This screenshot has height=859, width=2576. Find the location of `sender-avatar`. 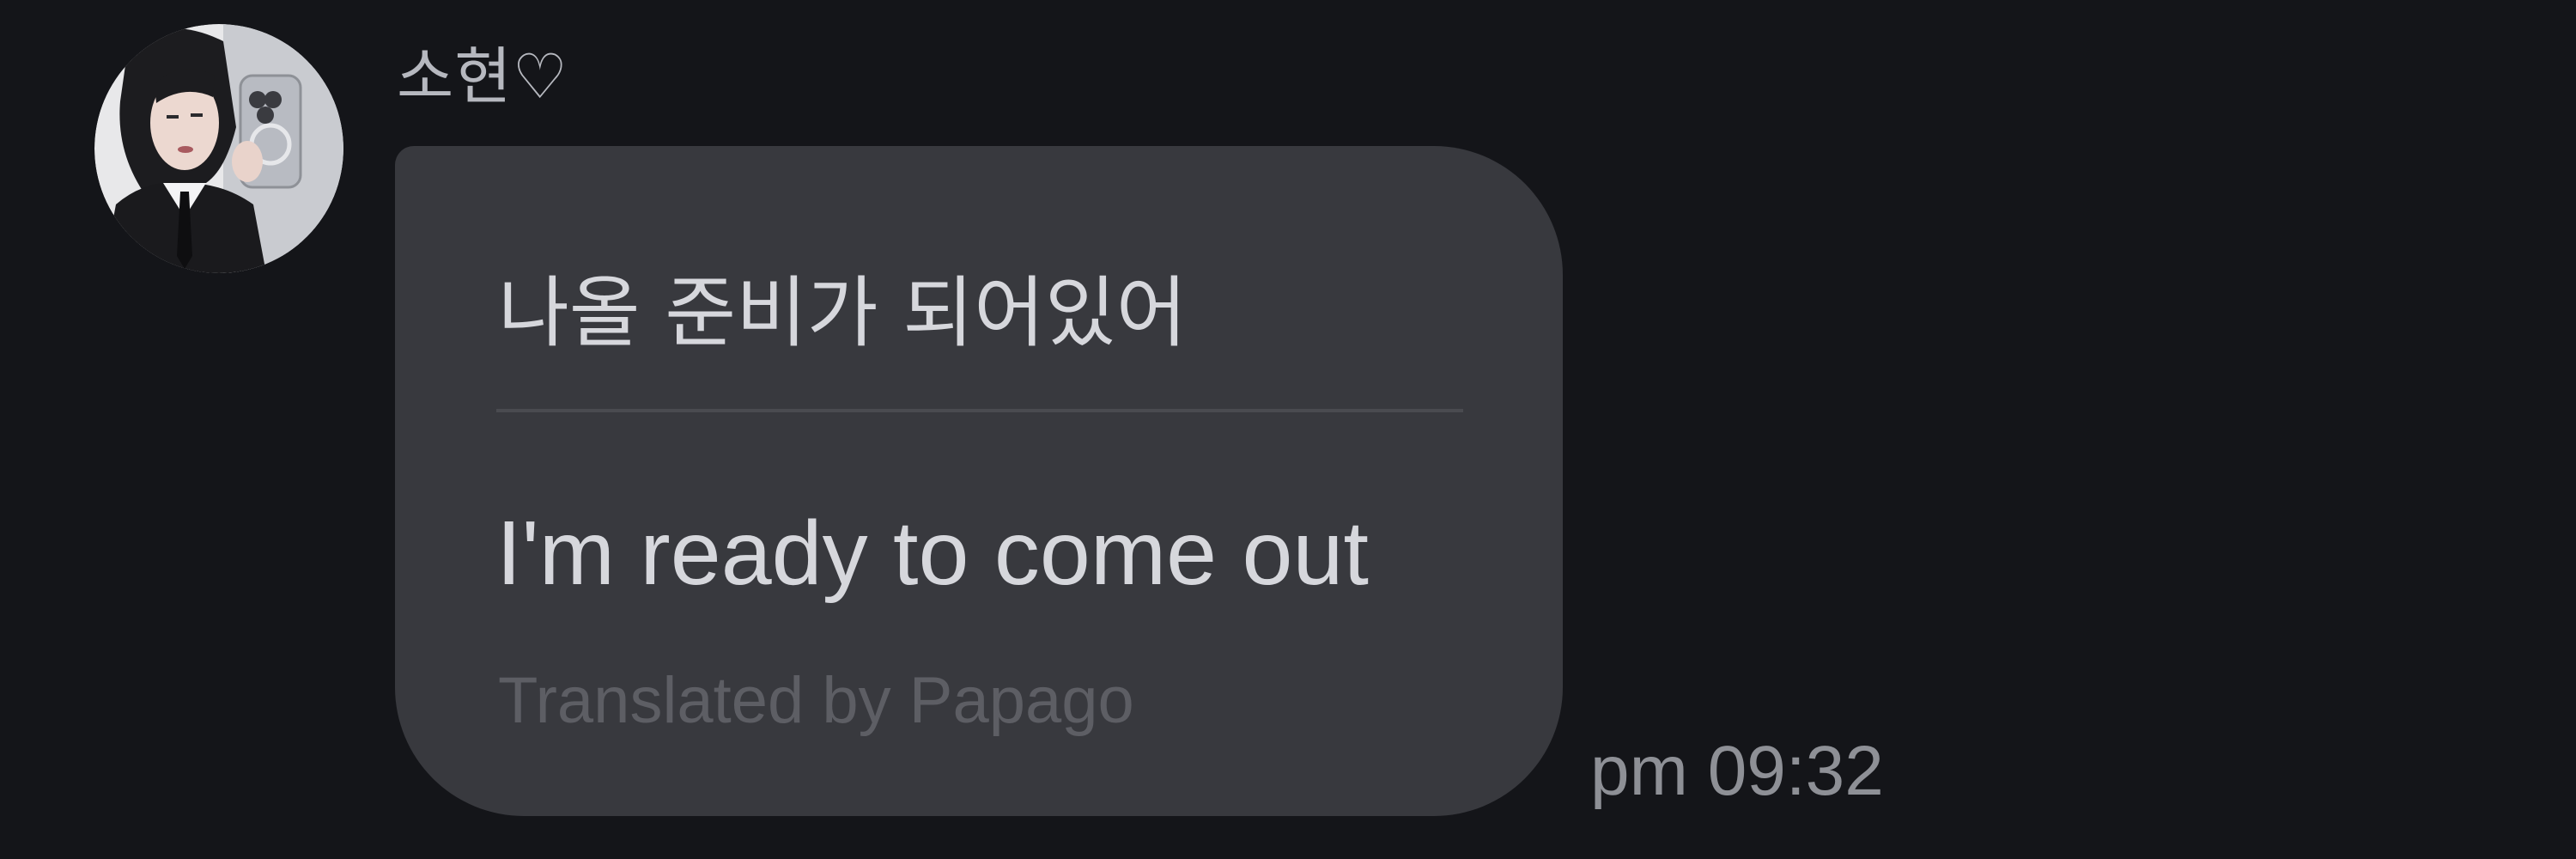

sender-avatar is located at coordinates (218, 149).